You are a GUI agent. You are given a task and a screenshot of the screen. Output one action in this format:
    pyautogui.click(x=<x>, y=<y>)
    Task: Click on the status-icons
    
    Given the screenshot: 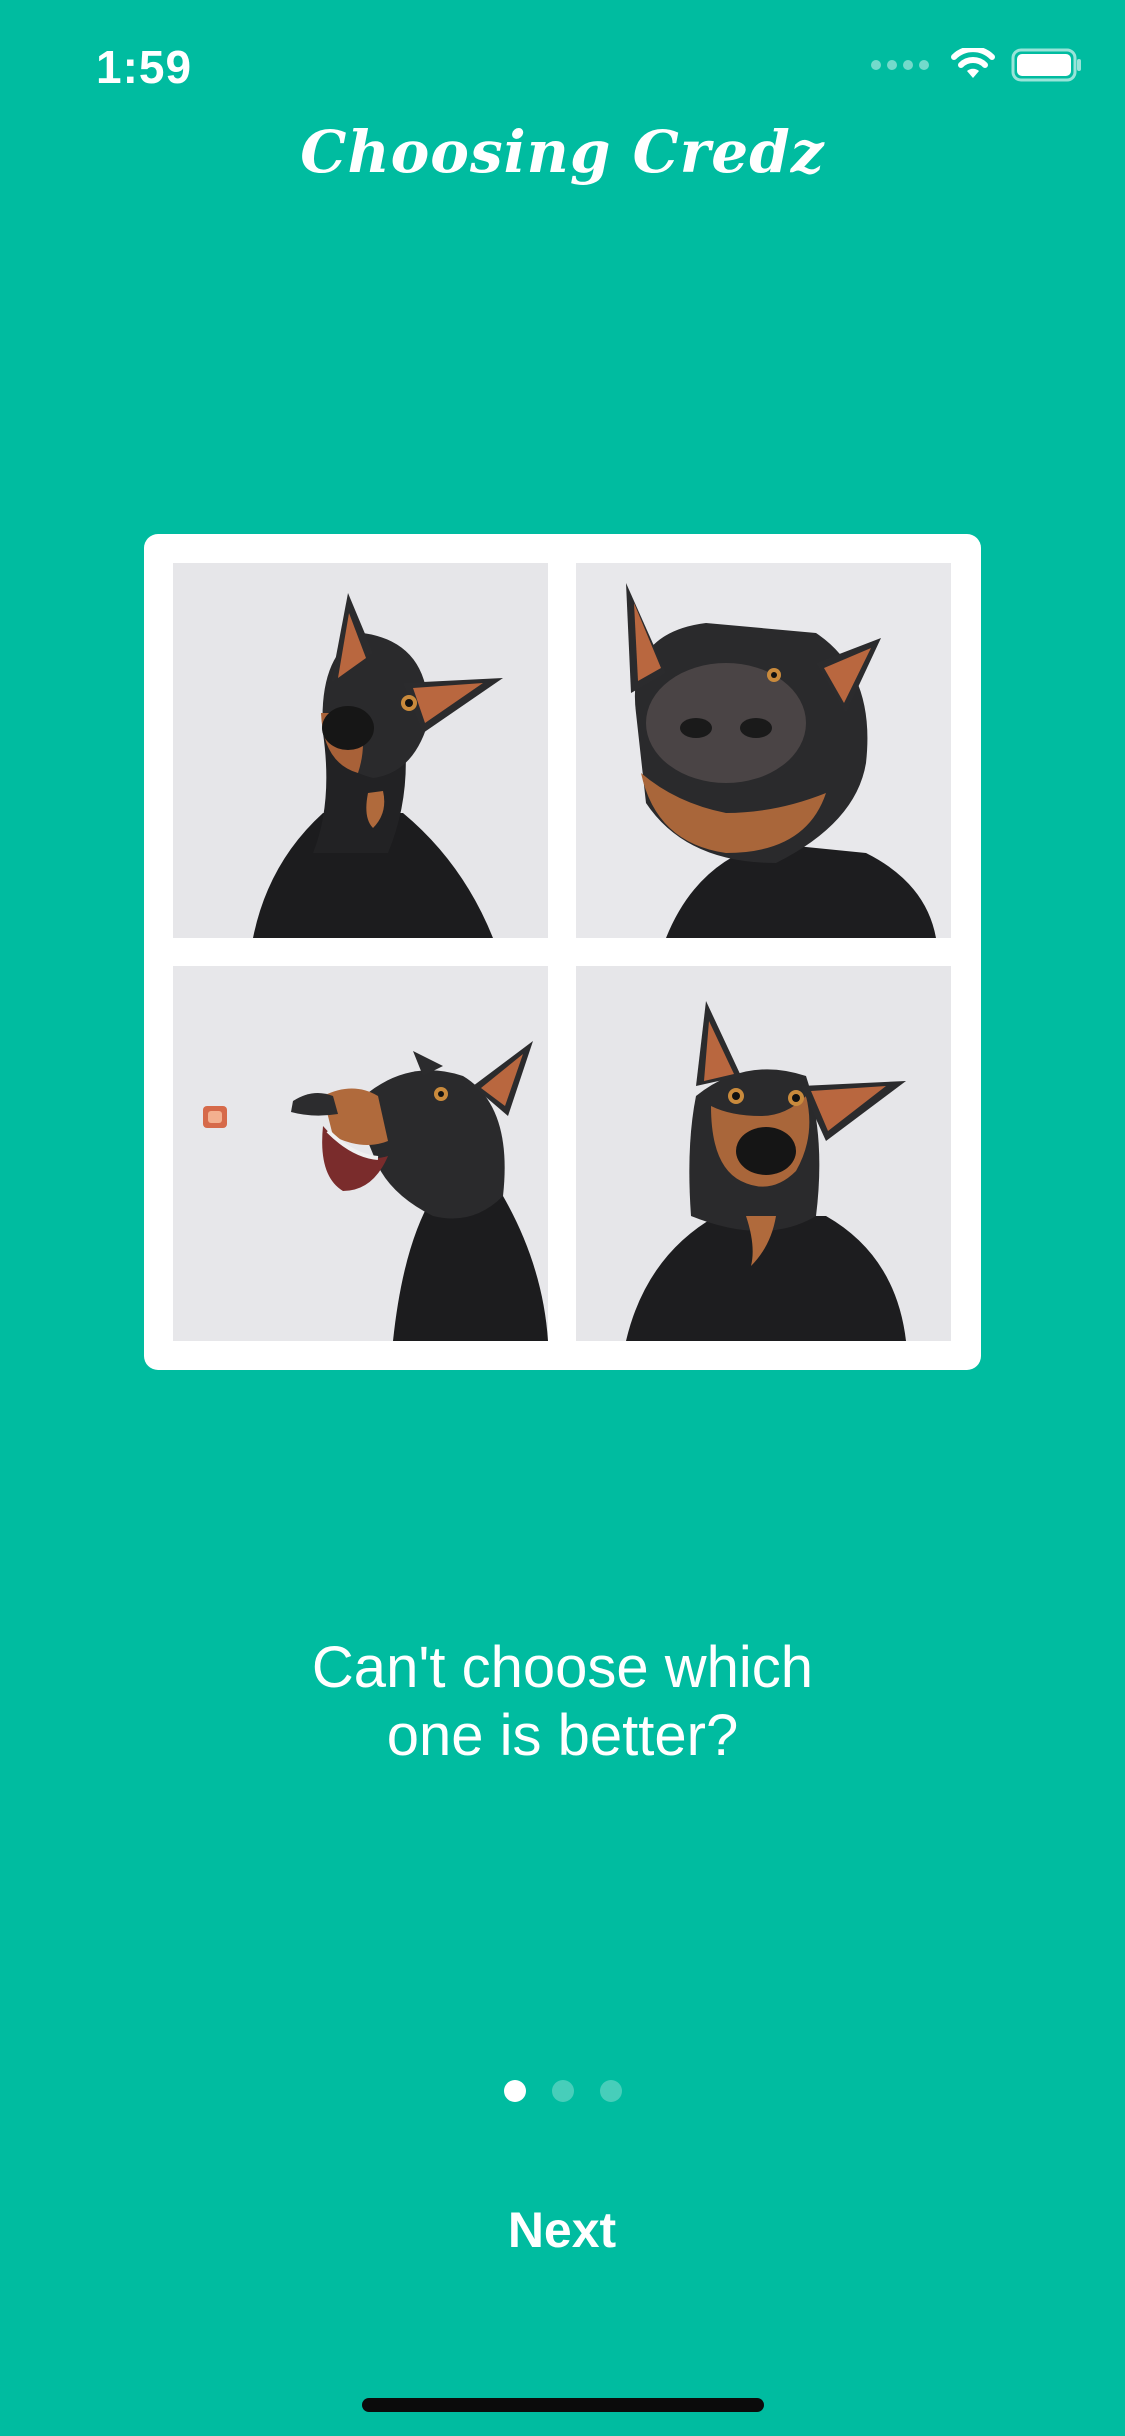 What is the action you would take?
    pyautogui.click(x=977, y=65)
    